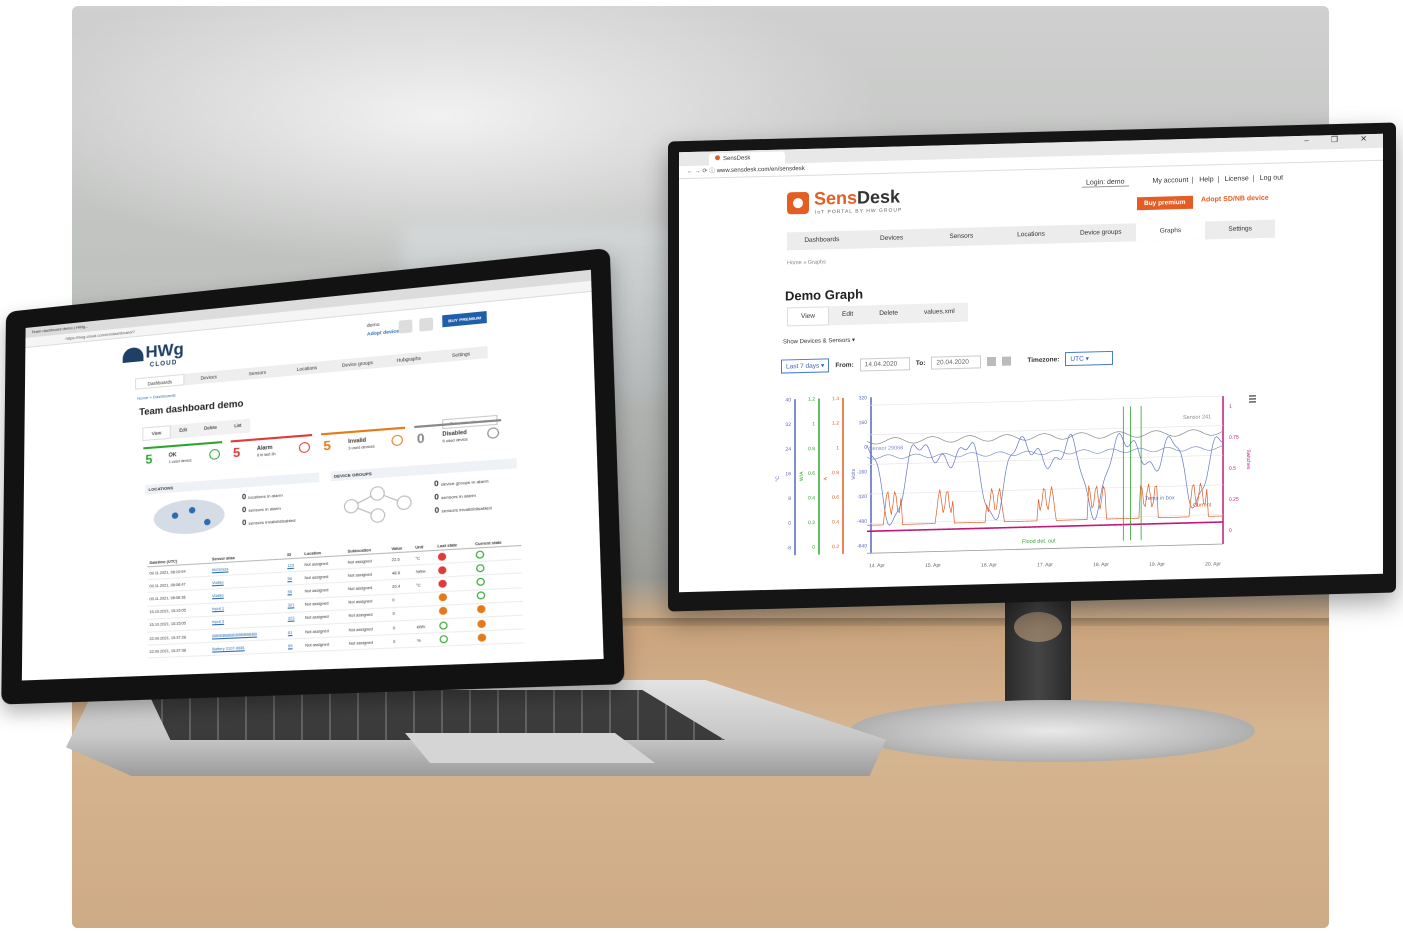  I want to click on table-cell: 48.8, so click(401, 573).